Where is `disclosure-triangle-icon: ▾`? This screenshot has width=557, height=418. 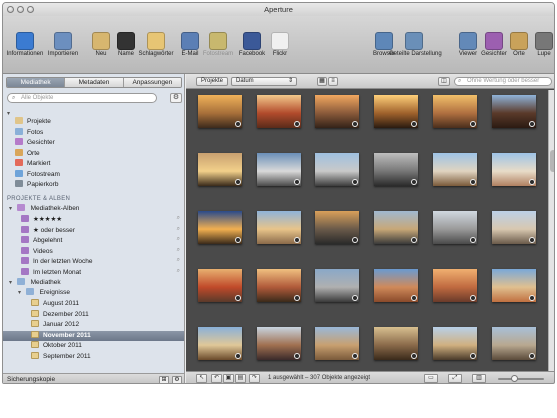 disclosure-triangle-icon: ▾ is located at coordinates (20, 293).